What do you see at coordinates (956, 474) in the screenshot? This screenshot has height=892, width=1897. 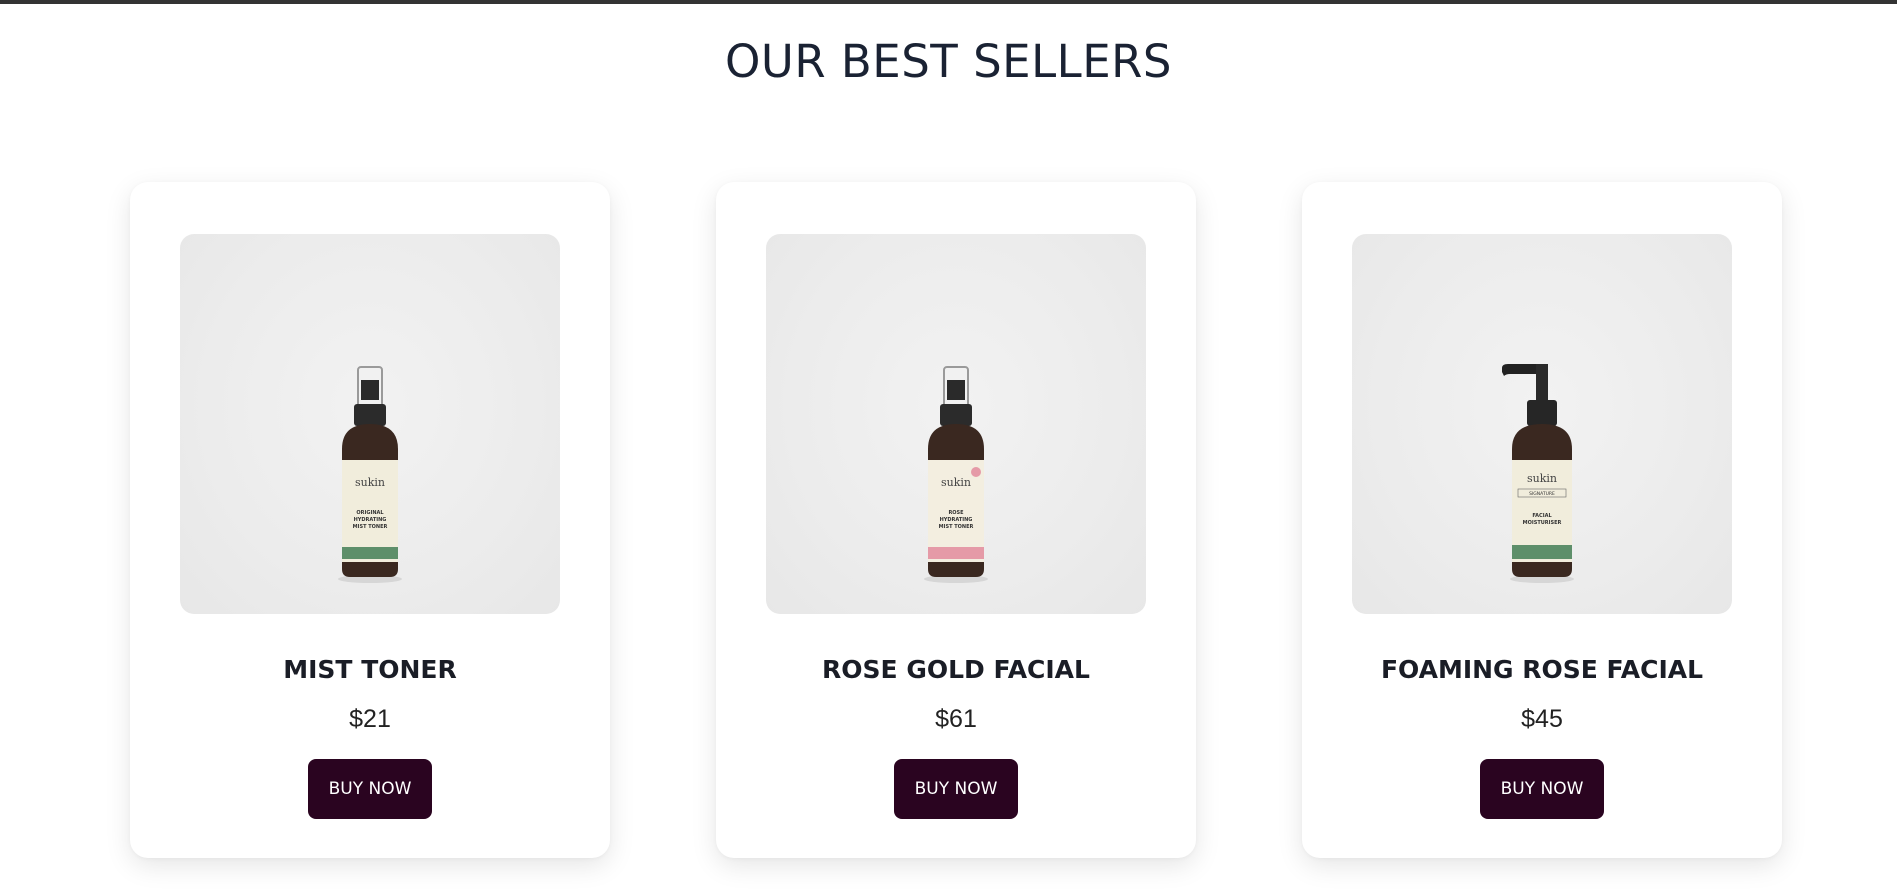 I see `mist-bottle-icon: sukin ROSE HYDRATING MIST TONER` at bounding box center [956, 474].